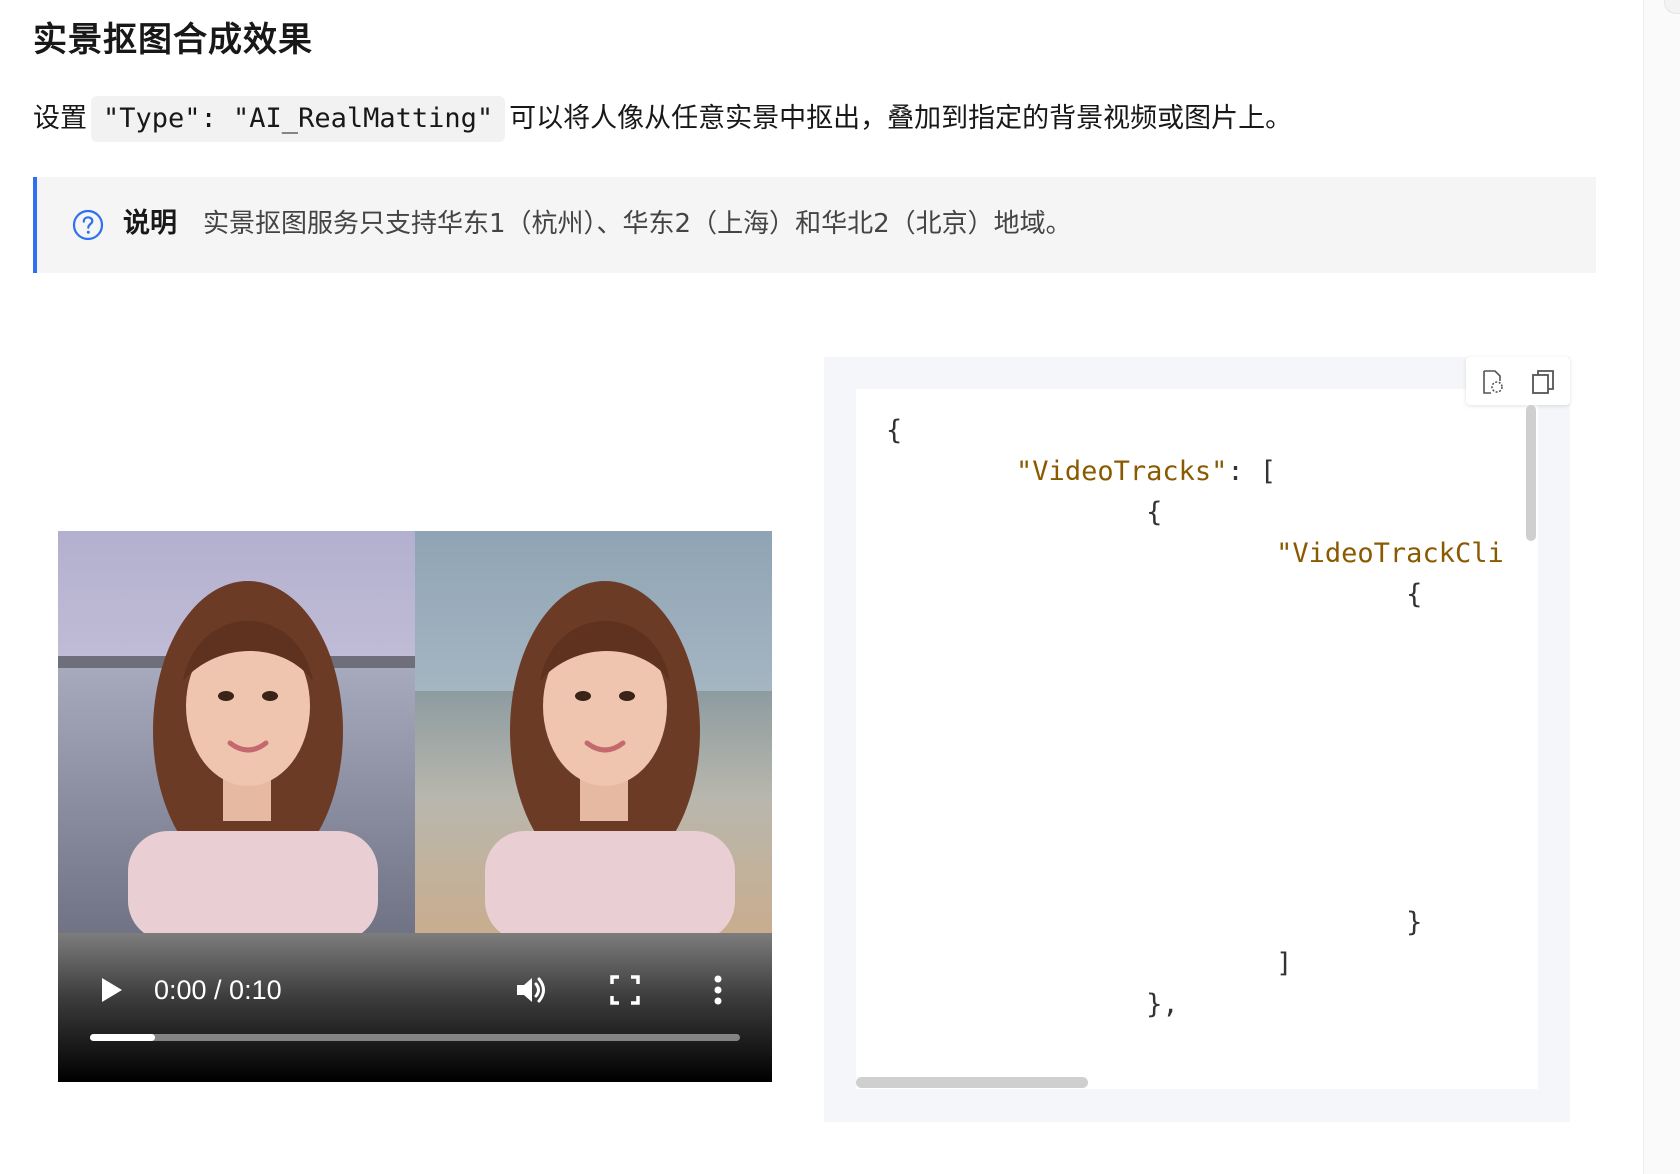 Image resolution: width=1680 pixels, height=1174 pixels. I want to click on right-sidebar-rail, so click(1661, 587).